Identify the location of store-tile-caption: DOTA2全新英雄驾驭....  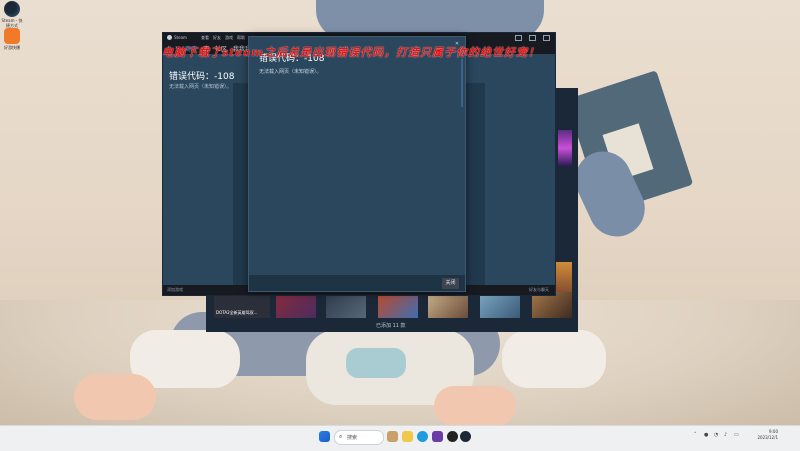
(237, 312).